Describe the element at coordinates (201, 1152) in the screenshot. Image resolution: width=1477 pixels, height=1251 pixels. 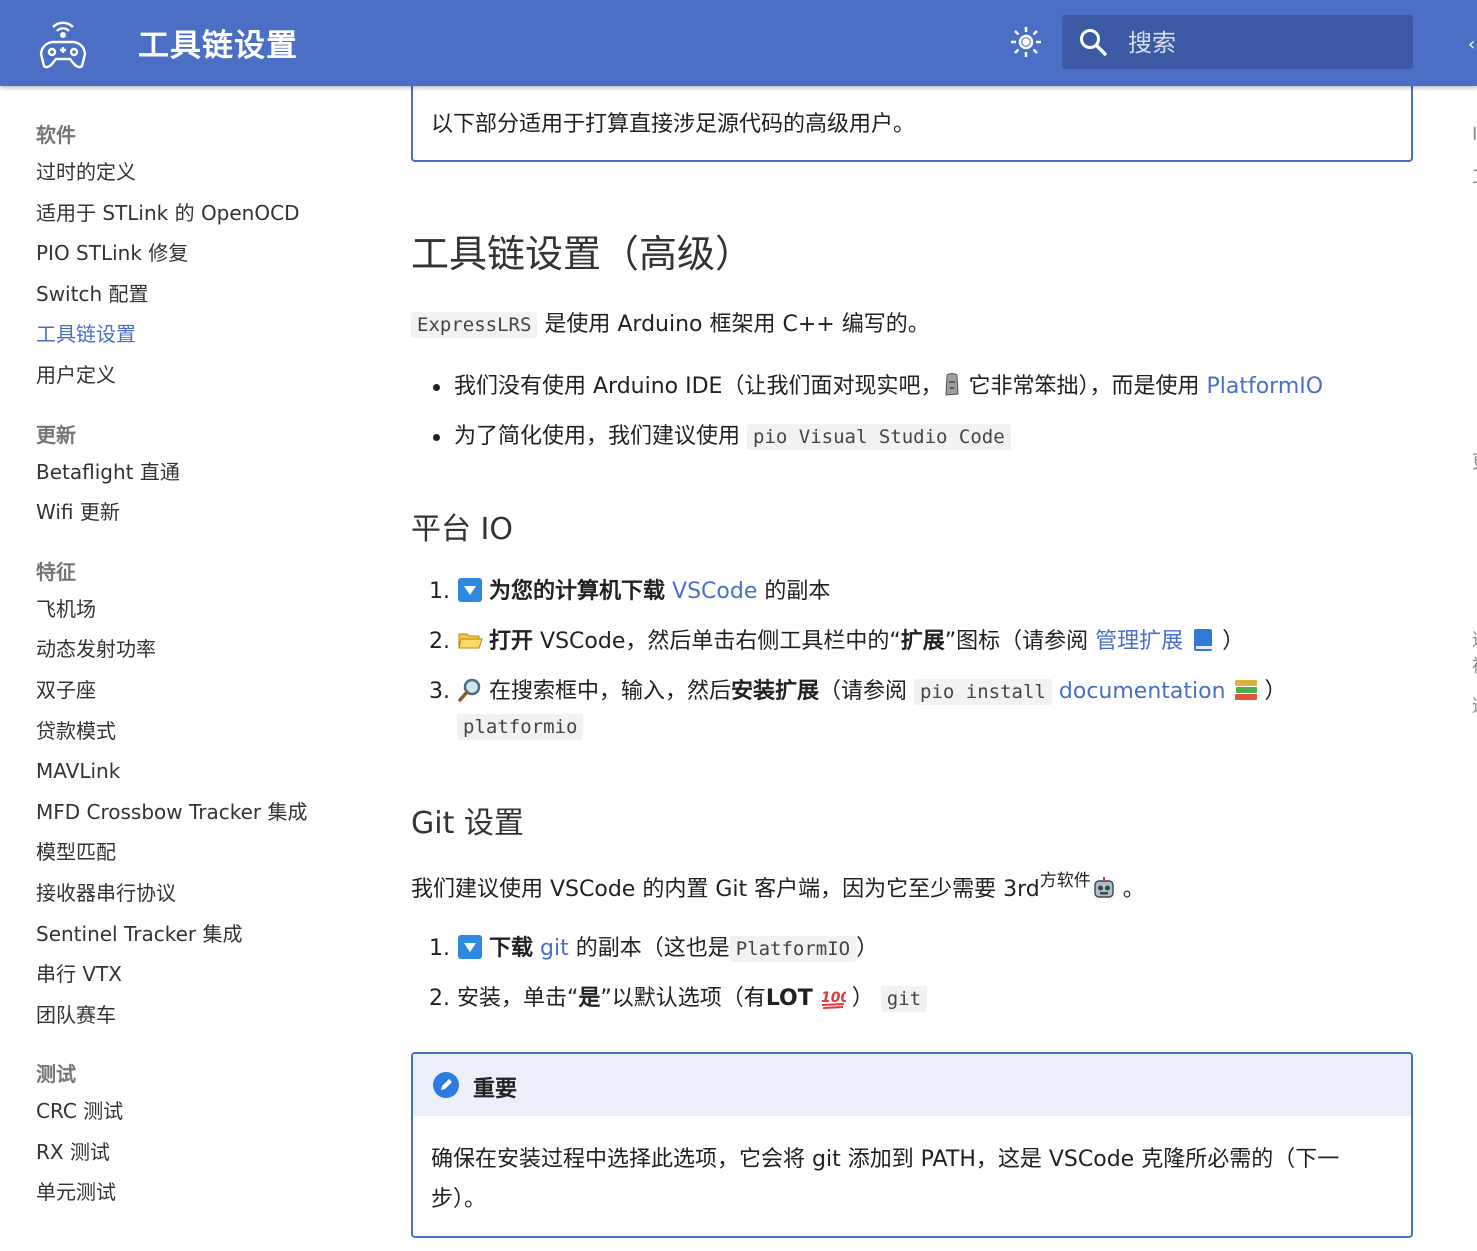
I see `sidebar-item: RX 测试` at that location.